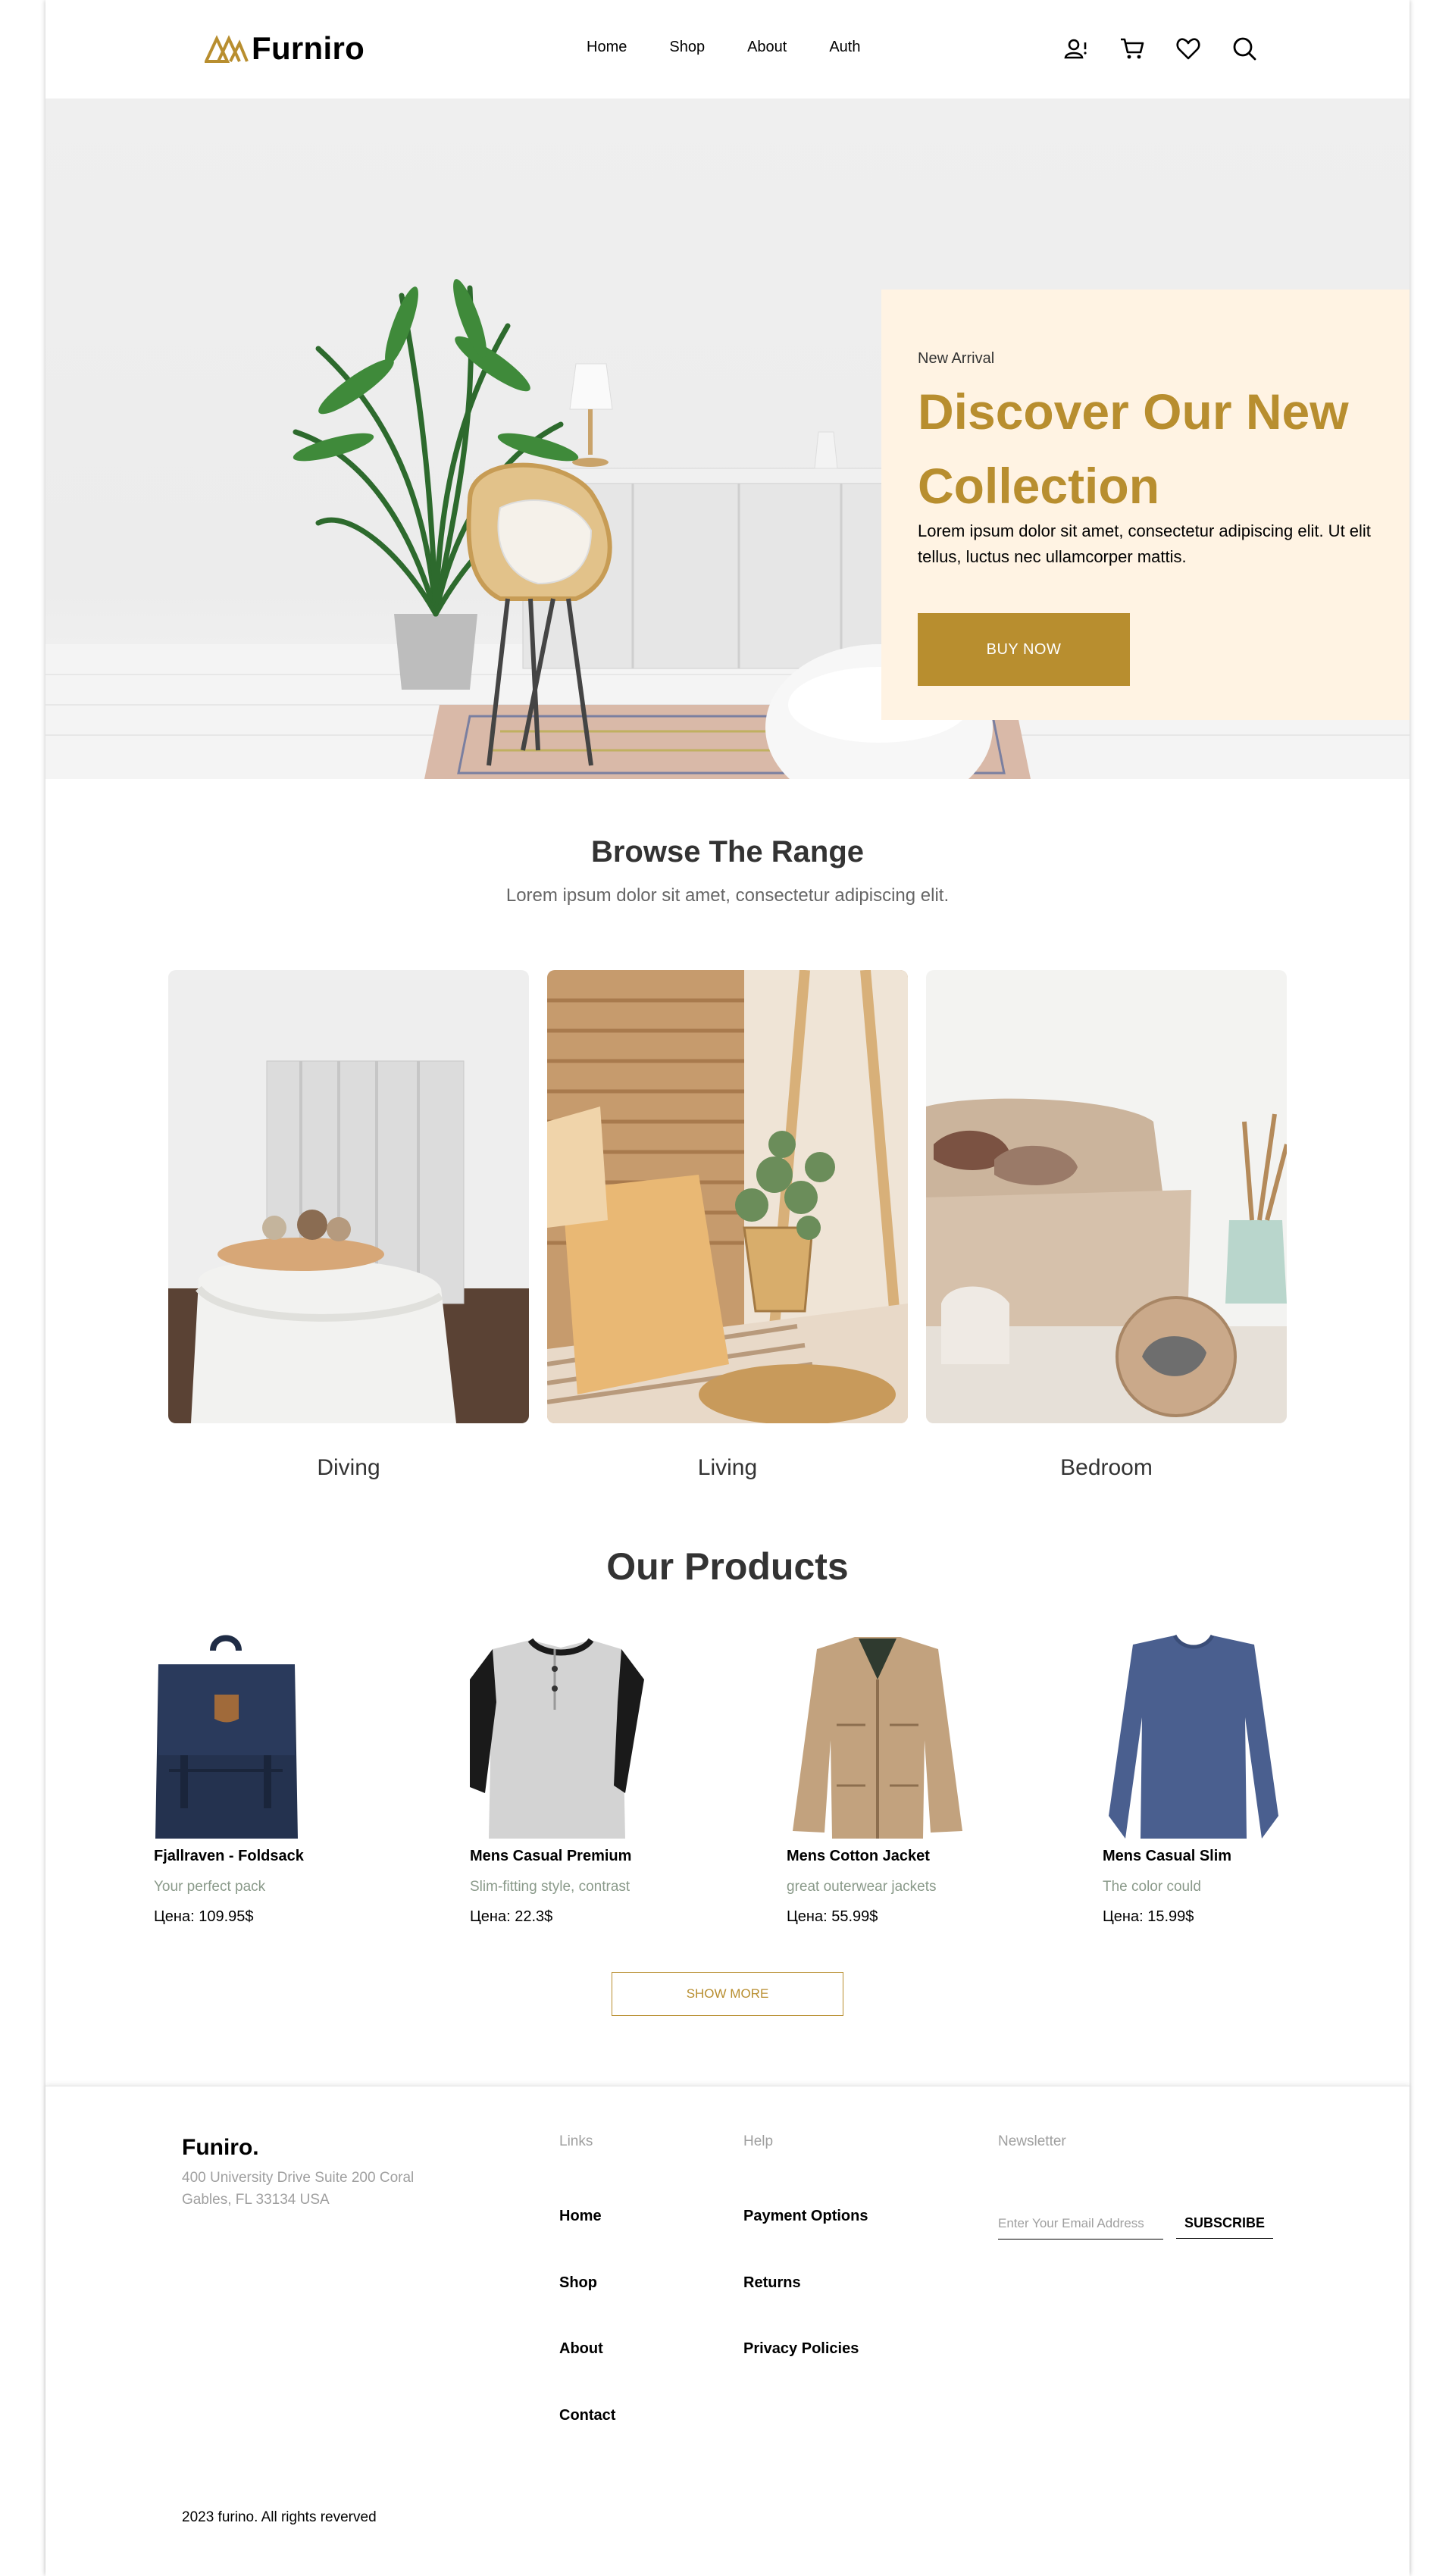 Image resolution: width=1455 pixels, height=2576 pixels. What do you see at coordinates (727, 852) in the screenshot?
I see `browse-title: Browse The Range` at bounding box center [727, 852].